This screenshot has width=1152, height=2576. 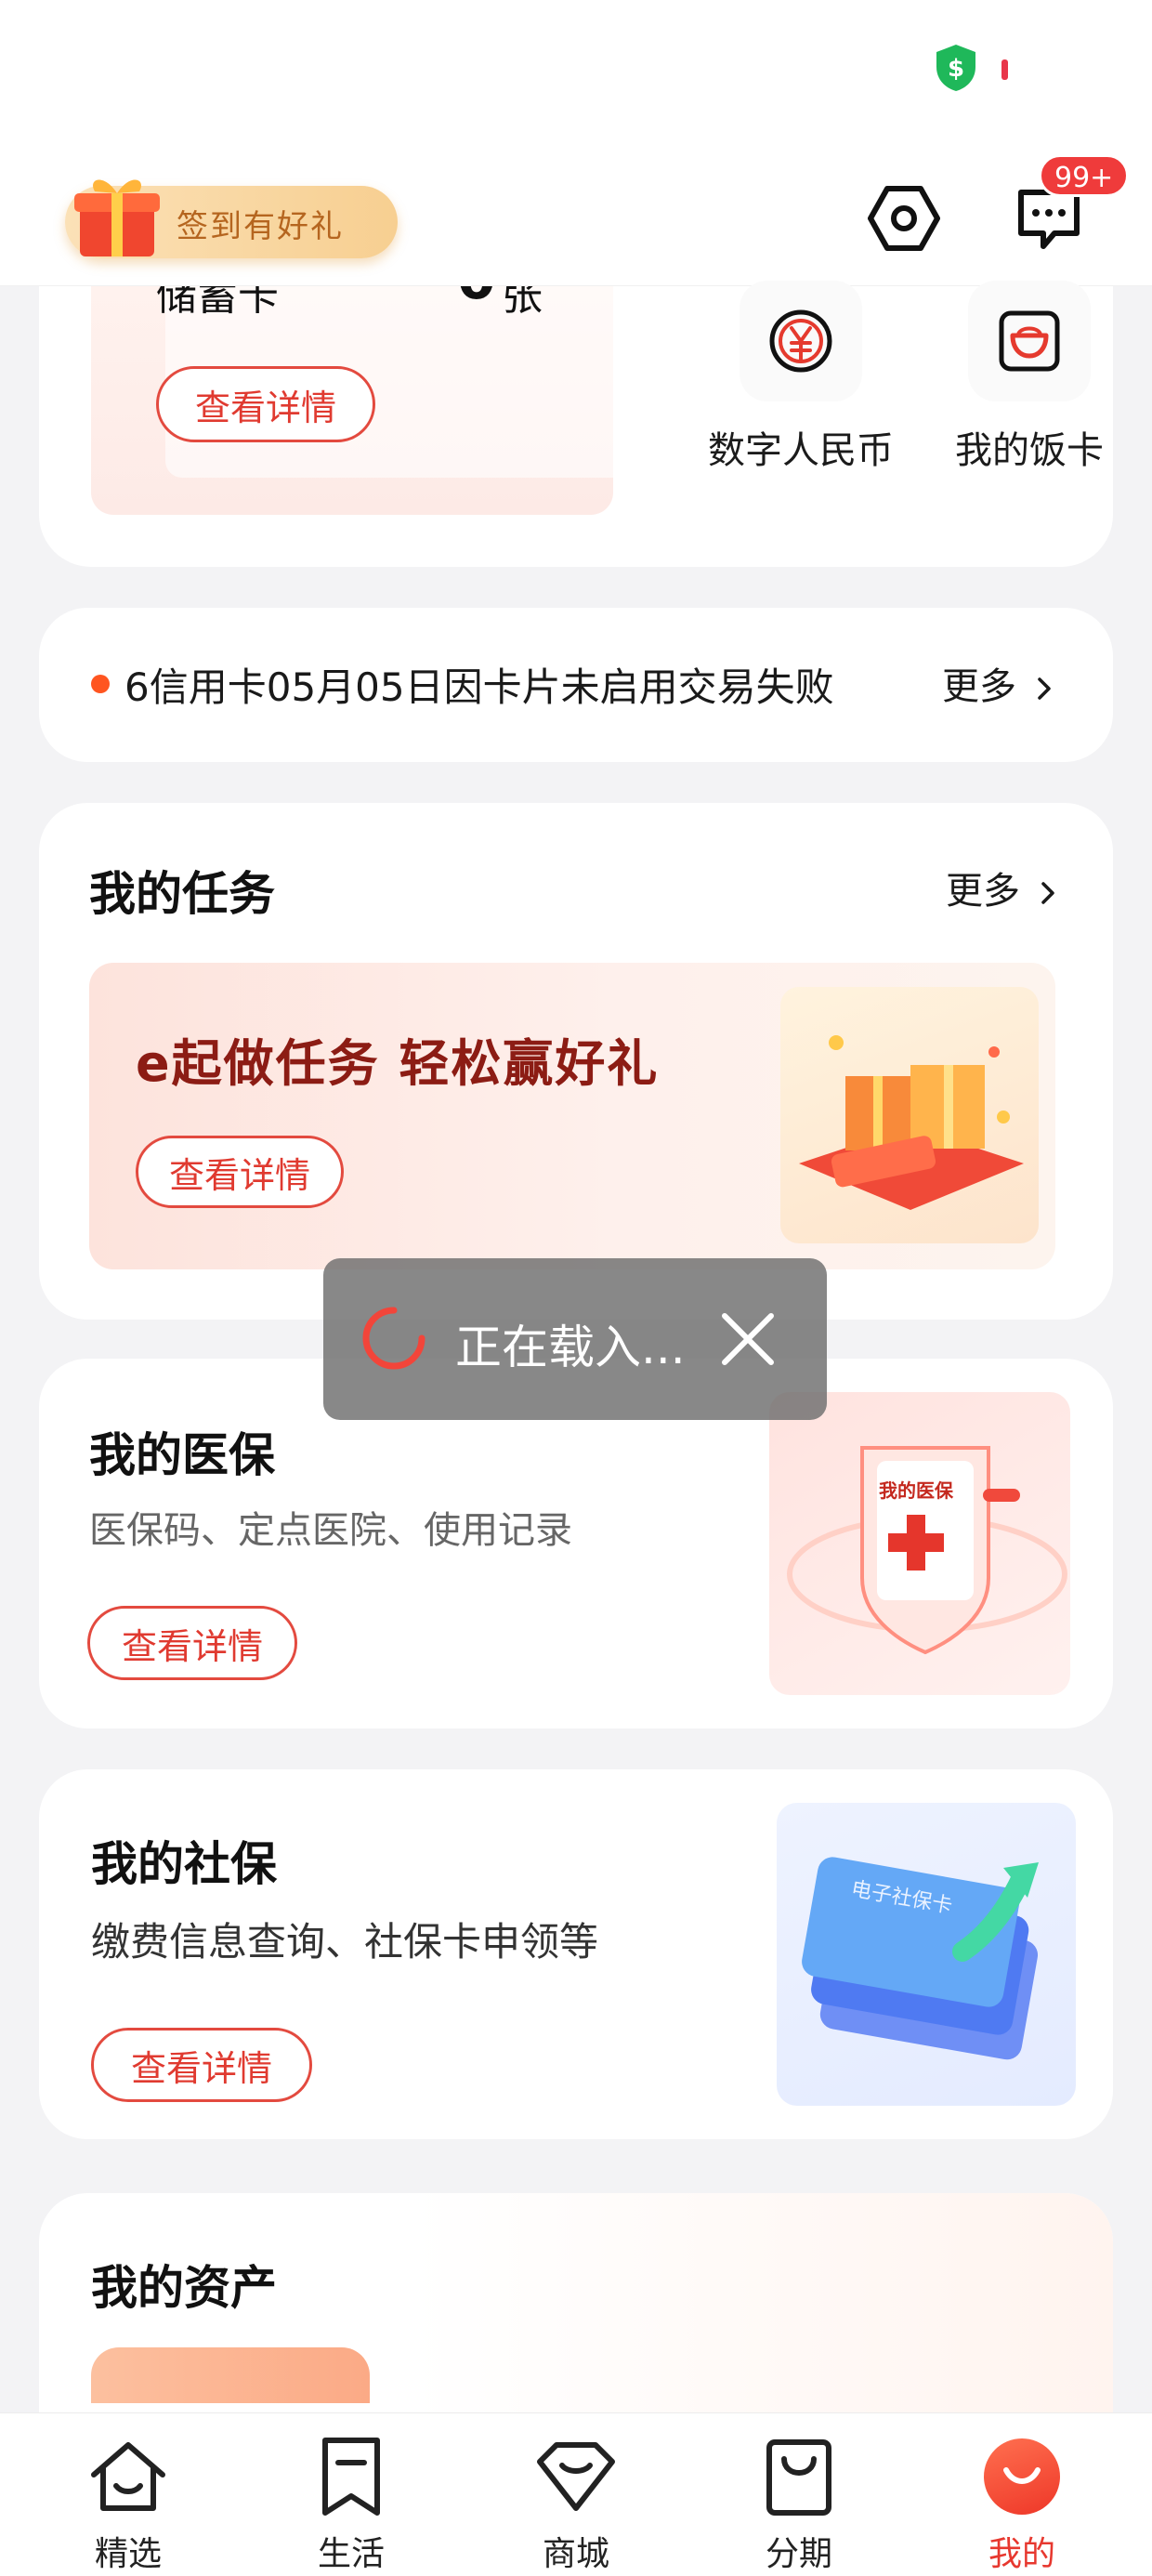 I want to click on nav-item-installment: 分期, so click(x=799, y=2503).